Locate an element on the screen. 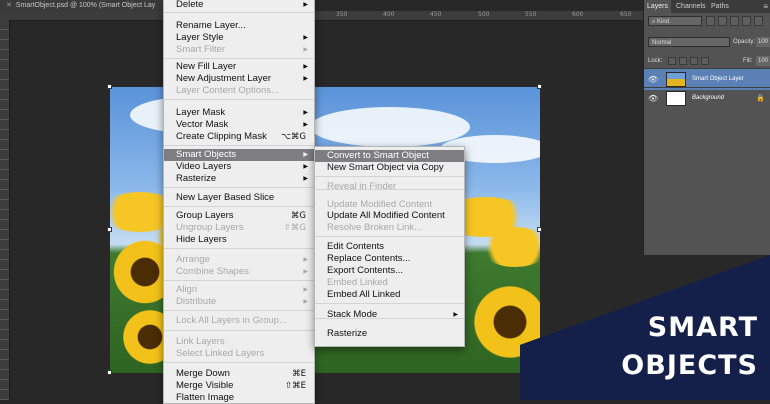  submenu-item-edit-contents: Edit Contents is located at coordinates (389, 247).